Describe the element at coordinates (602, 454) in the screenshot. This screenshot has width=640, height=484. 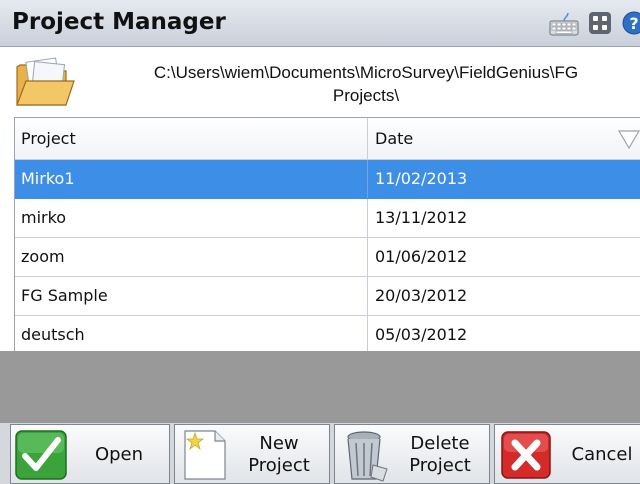
I see `cancel-button-label: Cancel` at that location.